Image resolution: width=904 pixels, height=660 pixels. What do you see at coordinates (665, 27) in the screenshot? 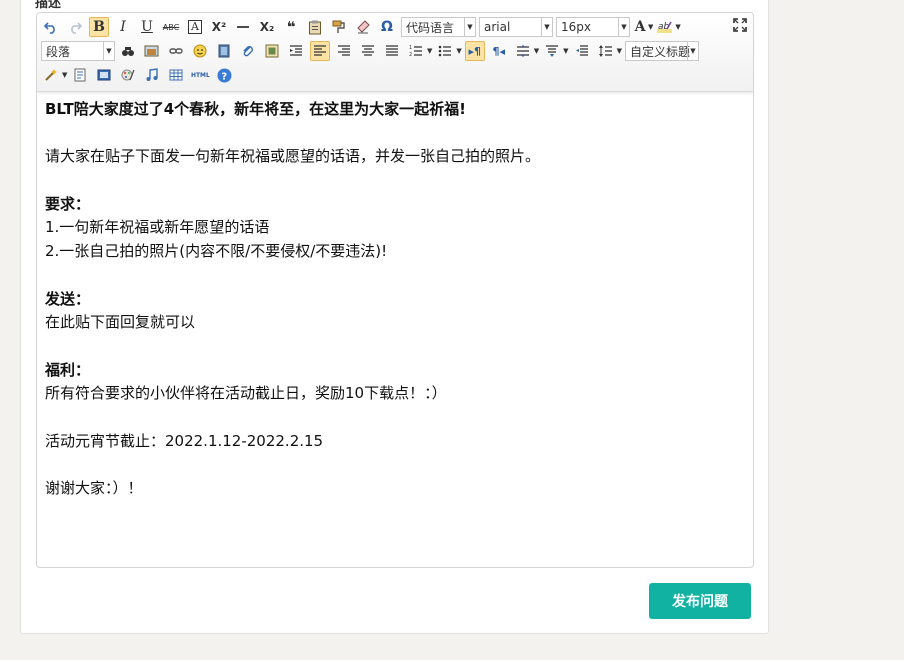
I see `highlight-color-icon: ab` at bounding box center [665, 27].